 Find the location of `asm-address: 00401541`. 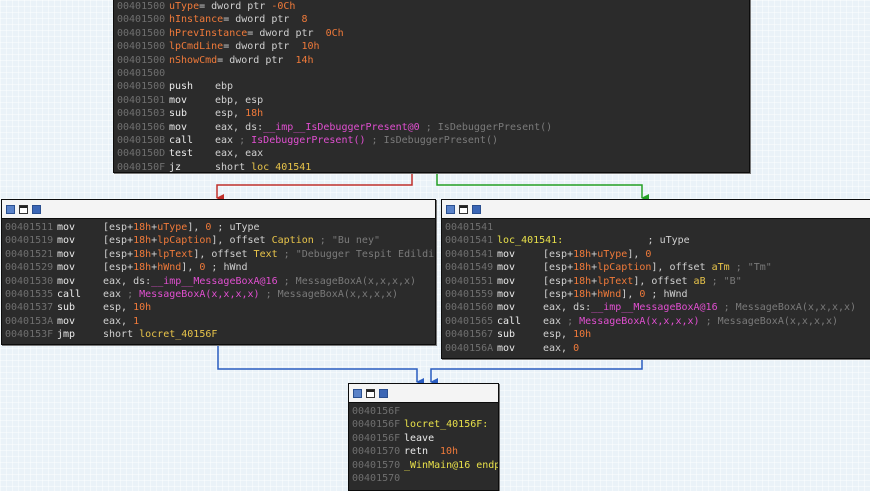

asm-address: 00401541 is located at coordinates (469, 227).